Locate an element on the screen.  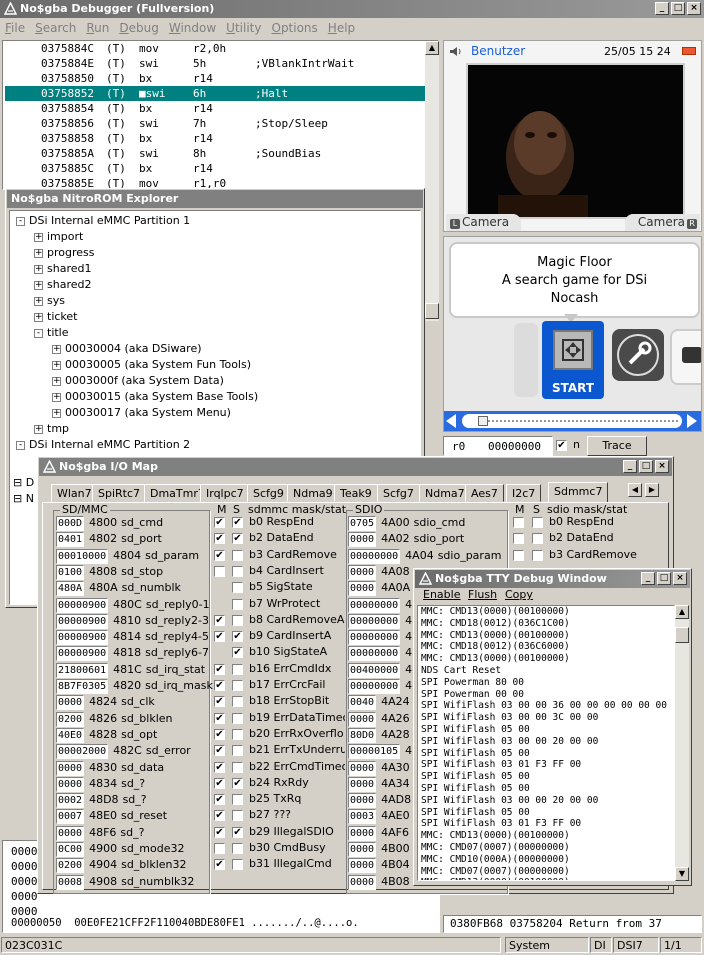
tree-item: +00030004 (aka DSiware) is located at coordinates (127, 349).